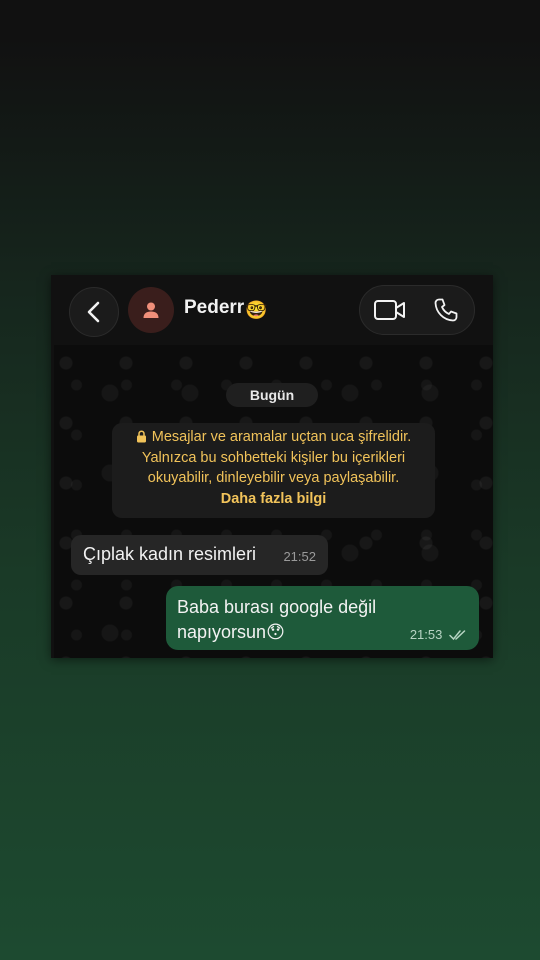 Image resolution: width=540 pixels, height=960 pixels. Describe the element at coordinates (426, 634) in the screenshot. I see `message-time: 21:53` at that location.